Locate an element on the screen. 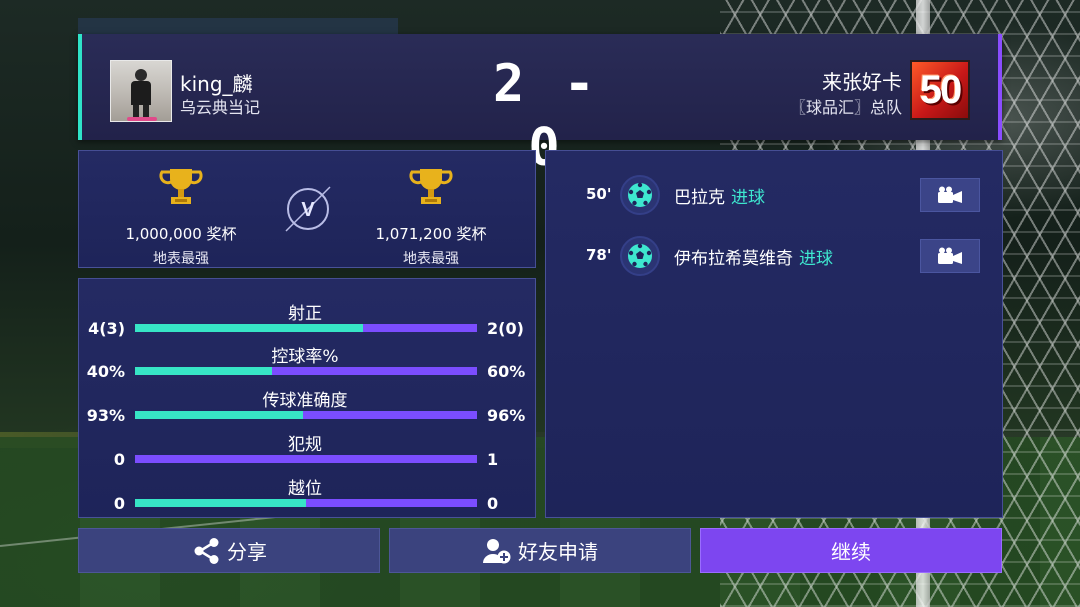  continue-label: 继续 is located at coordinates (851, 552).